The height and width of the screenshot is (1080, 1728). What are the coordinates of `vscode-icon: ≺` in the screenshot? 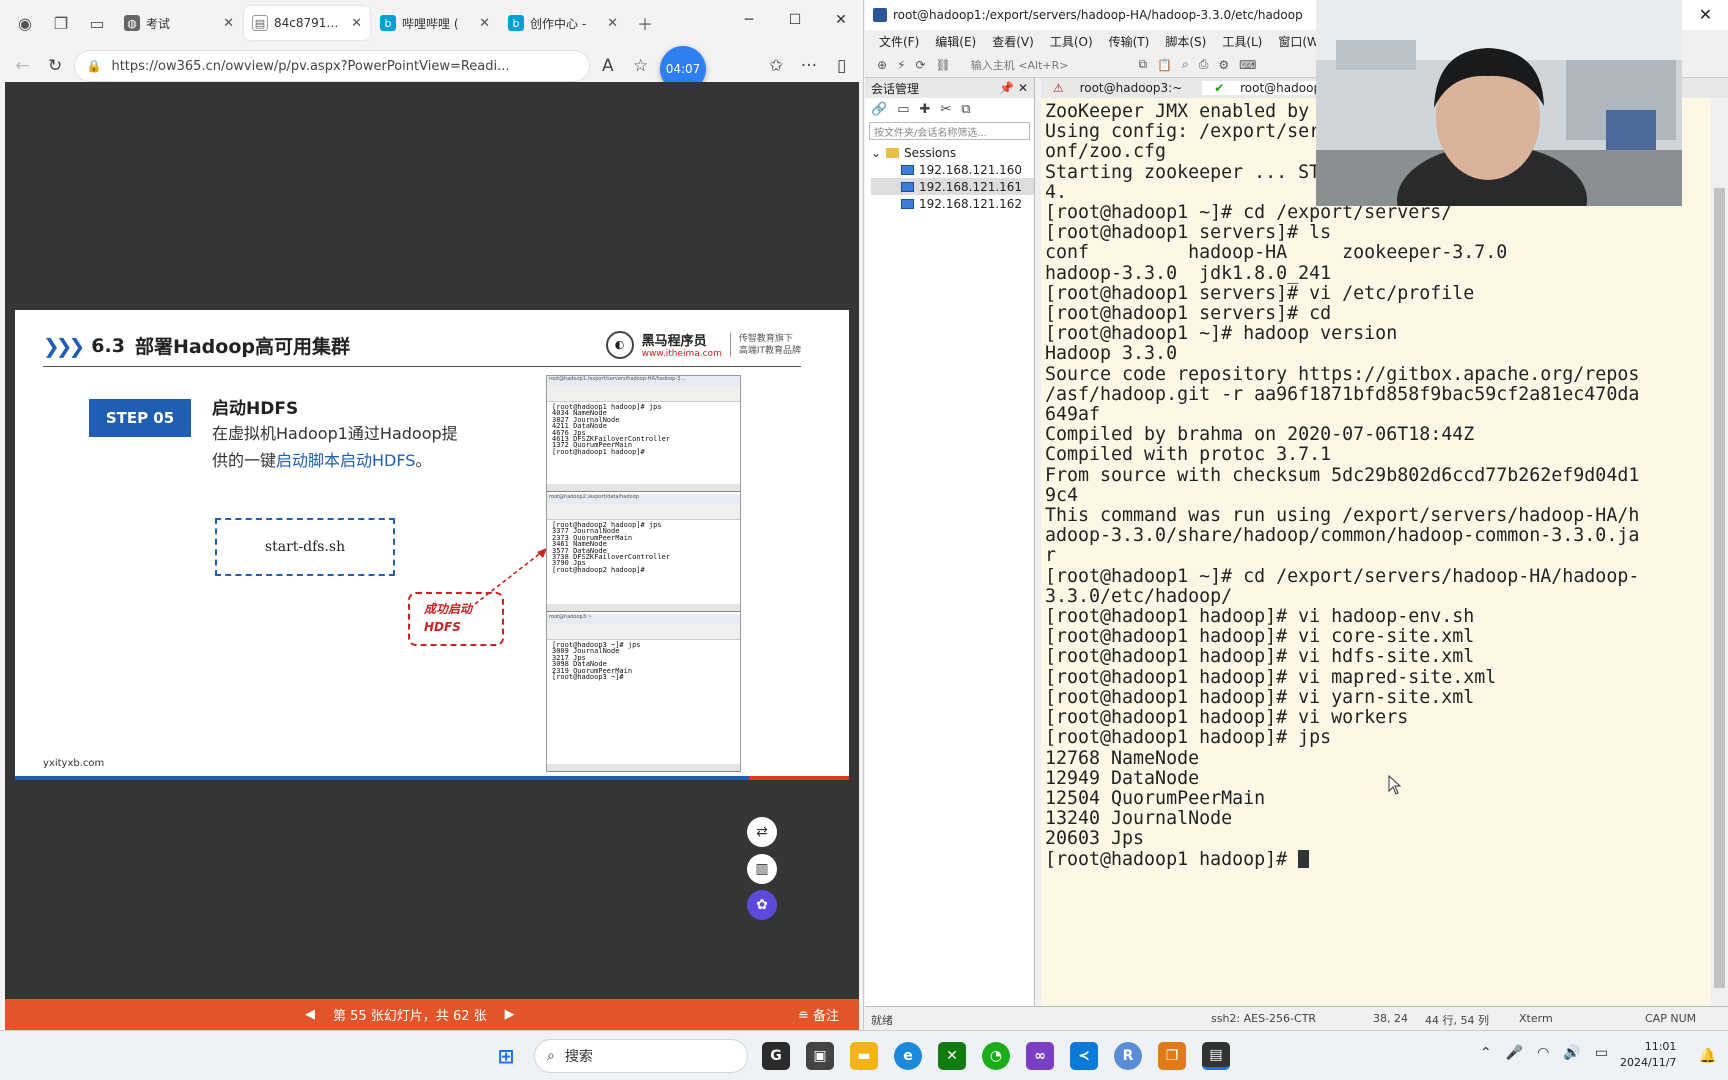 It's located at (1084, 1056).